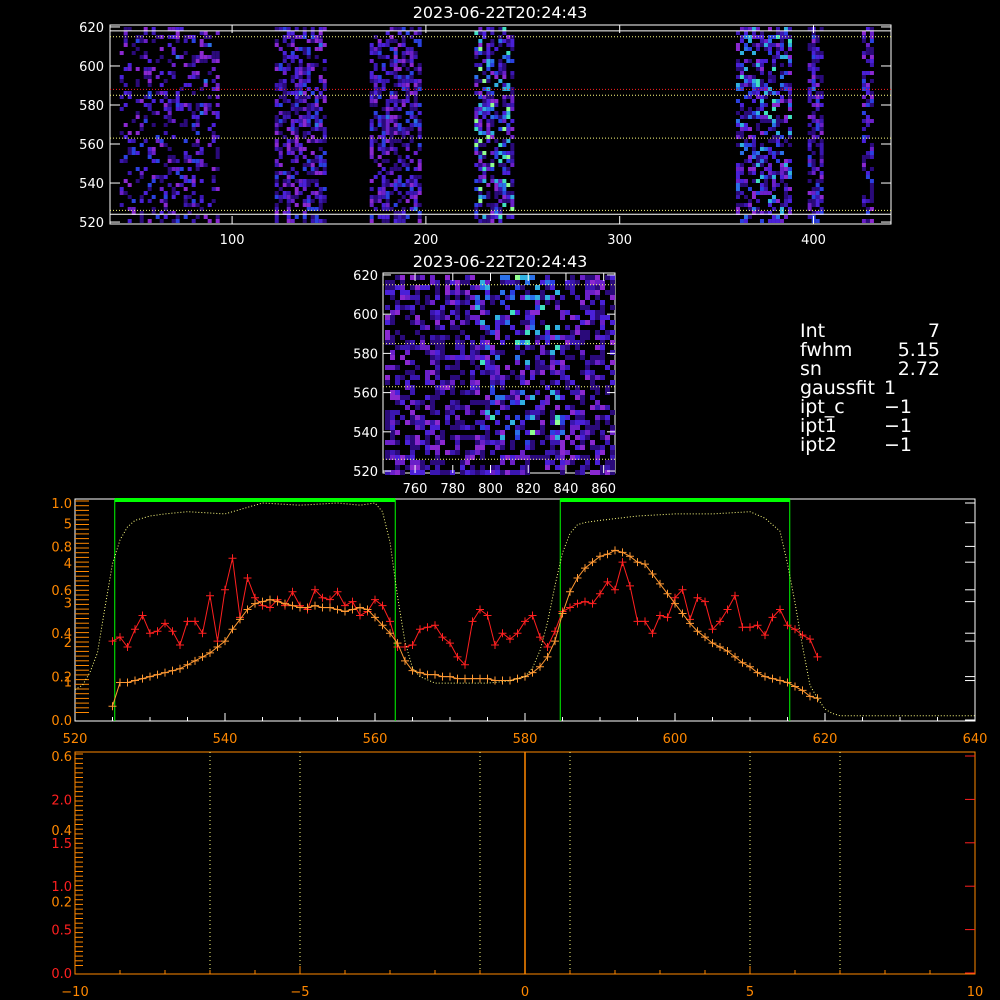  Describe the element at coordinates (61, 844) in the screenshot. I see `y-tick-label-red: 1.5` at that location.